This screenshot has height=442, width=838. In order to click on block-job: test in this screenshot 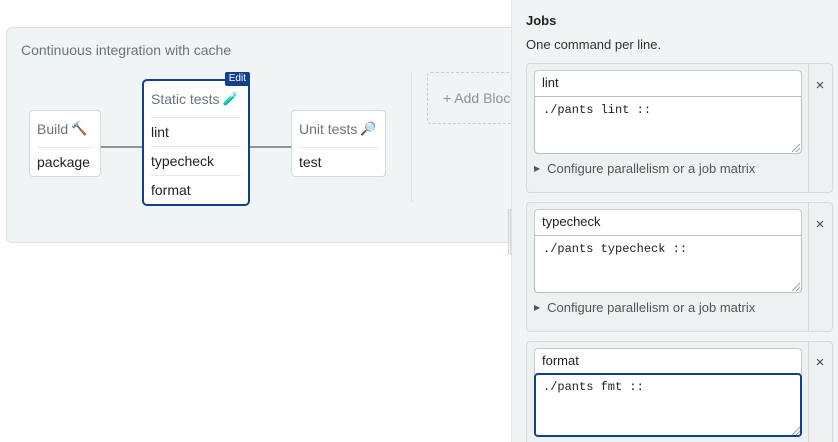, I will do `click(338, 161)`.